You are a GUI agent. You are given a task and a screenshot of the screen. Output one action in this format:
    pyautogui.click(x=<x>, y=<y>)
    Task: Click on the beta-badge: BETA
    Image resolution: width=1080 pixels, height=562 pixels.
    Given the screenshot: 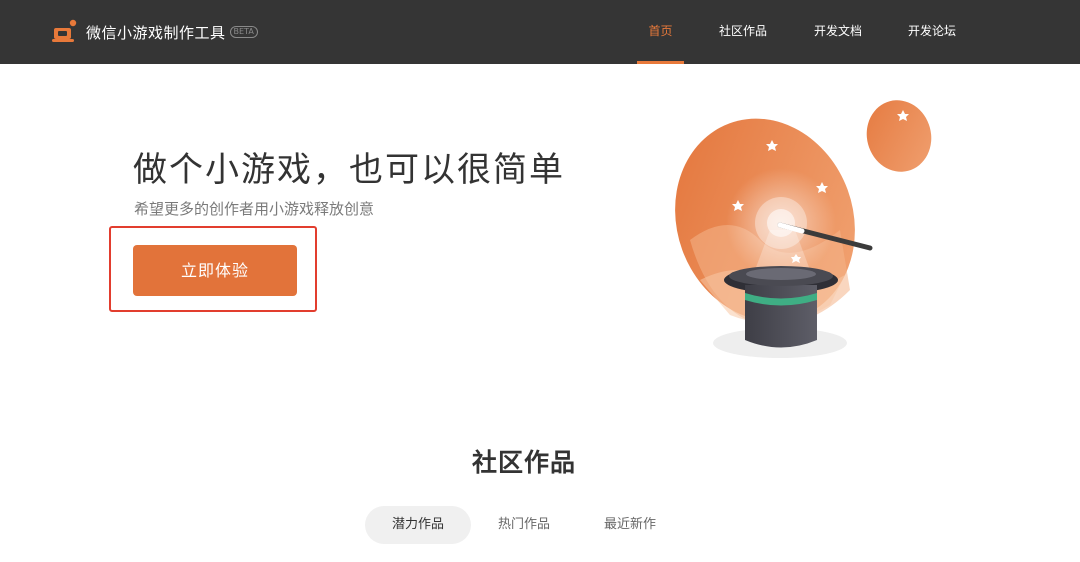 What is the action you would take?
    pyautogui.click(x=243, y=32)
    